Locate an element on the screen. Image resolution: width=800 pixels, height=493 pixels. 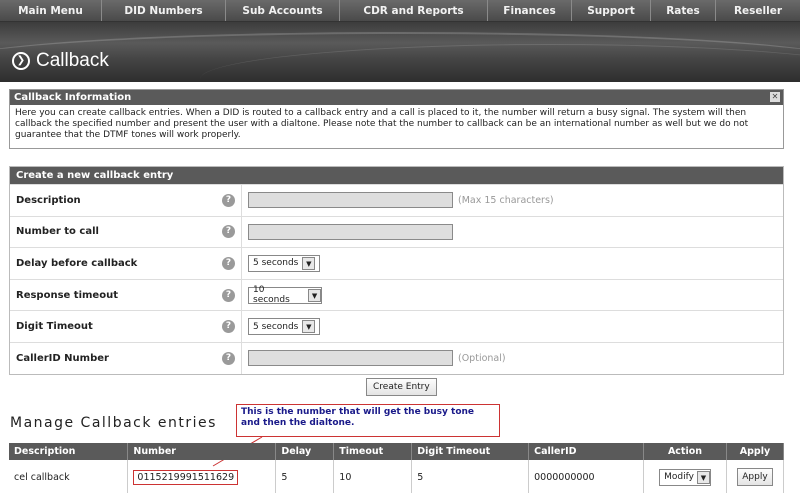
nav-support: Support is located at coordinates (611, 10).